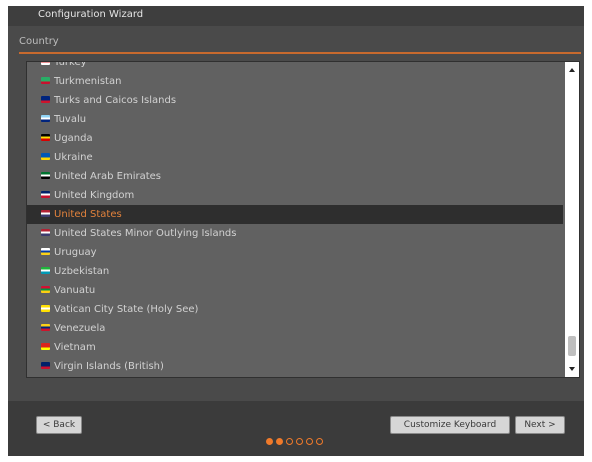 The height and width of the screenshot is (462, 592). What do you see at coordinates (88, 214) in the screenshot?
I see `country-label: United States` at bounding box center [88, 214].